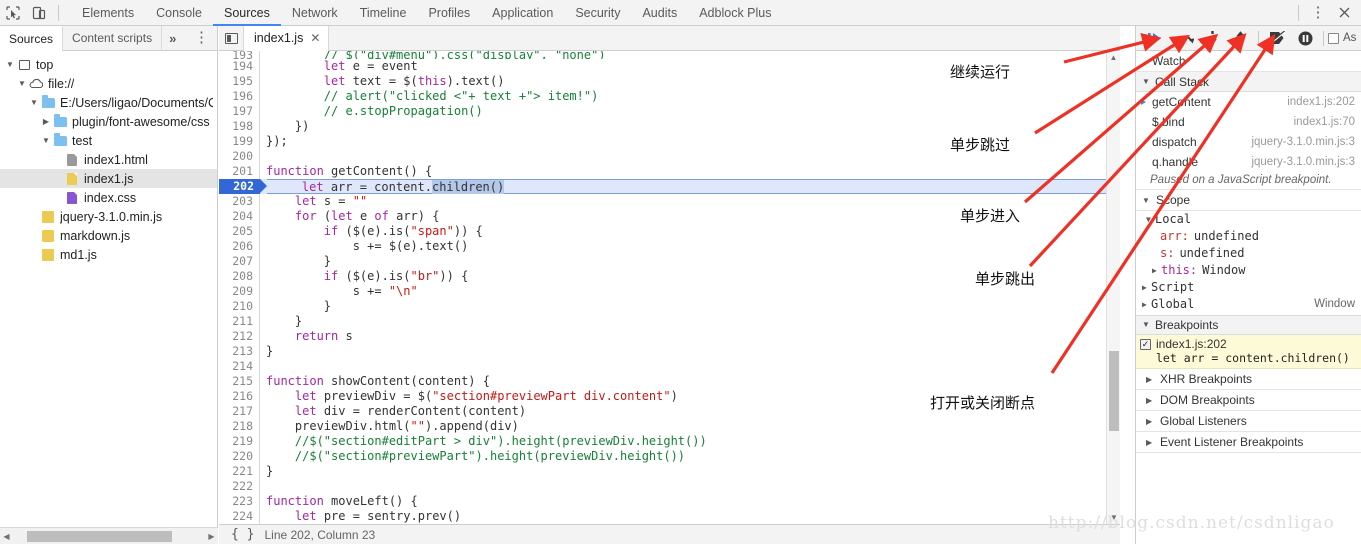  What do you see at coordinates (1248, 122) in the screenshot?
I see `call-stack-frame: $.bind index1.js:70` at bounding box center [1248, 122].